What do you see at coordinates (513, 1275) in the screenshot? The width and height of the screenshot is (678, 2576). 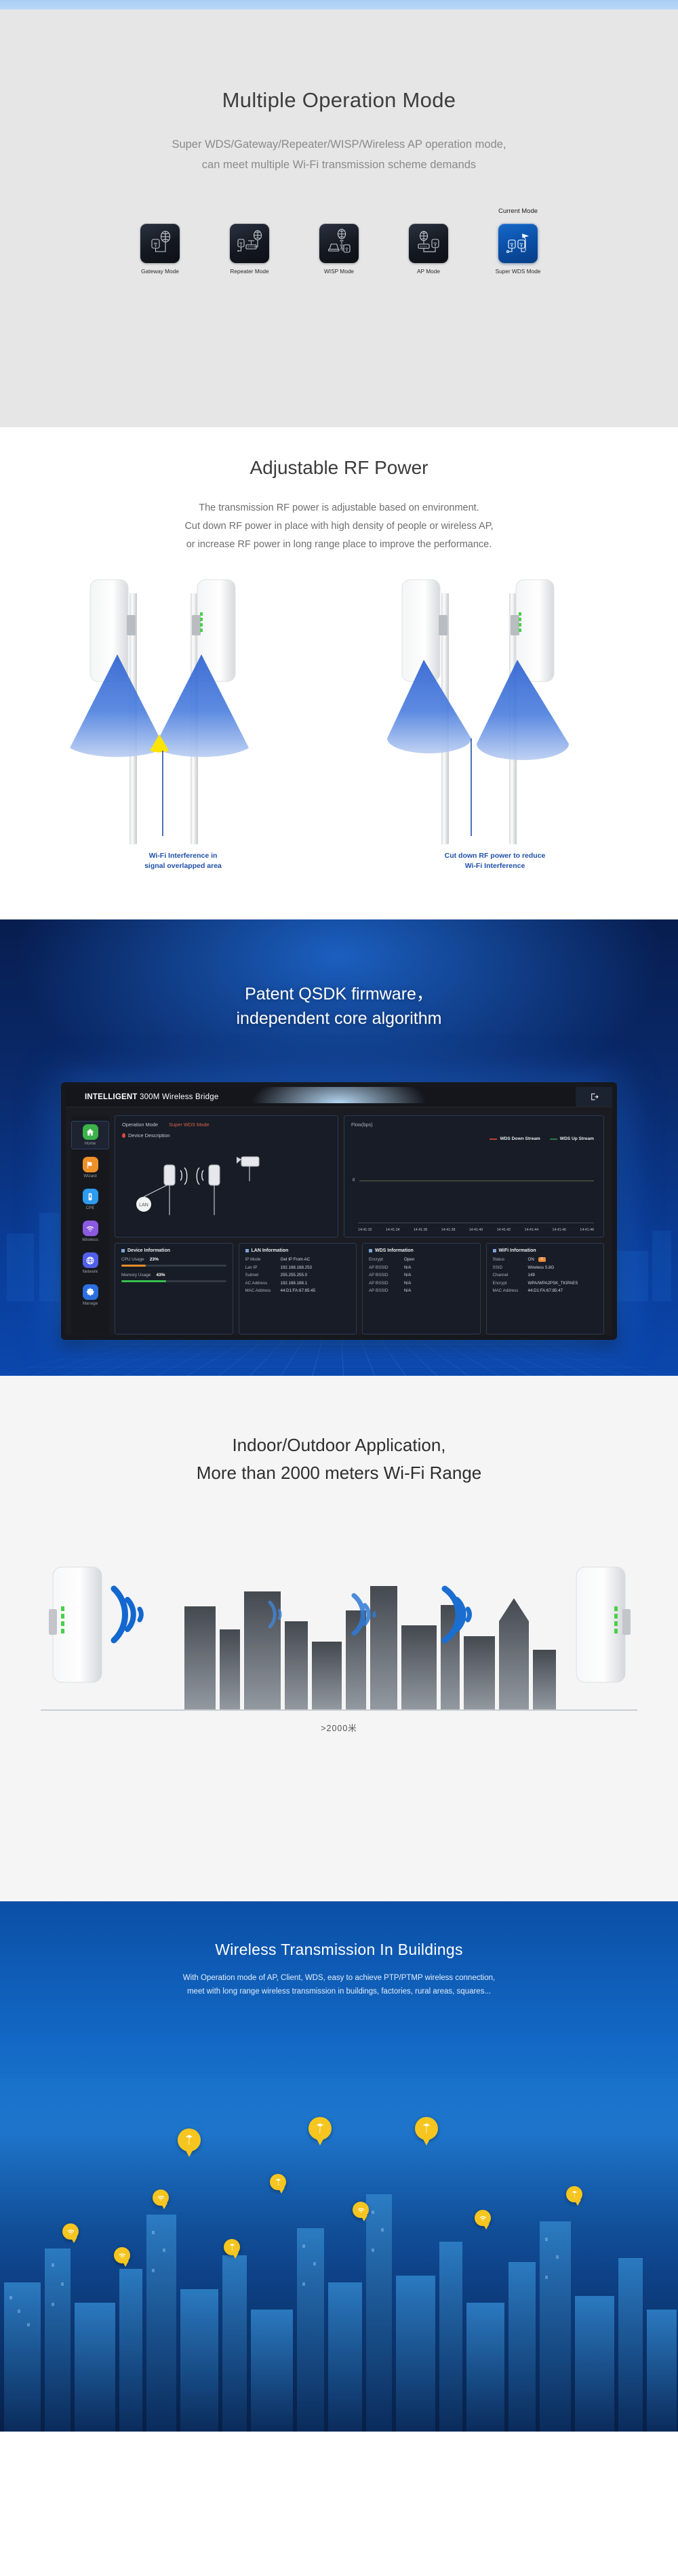 I see `table-row: Channel 149` at bounding box center [513, 1275].